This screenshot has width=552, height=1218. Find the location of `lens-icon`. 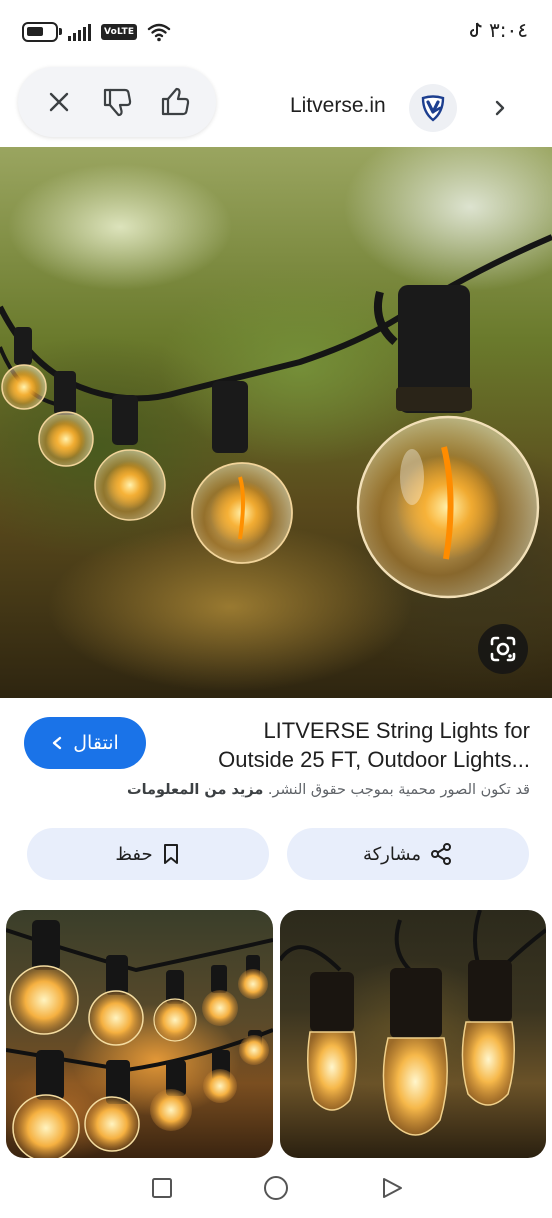

lens-icon is located at coordinates (503, 649).